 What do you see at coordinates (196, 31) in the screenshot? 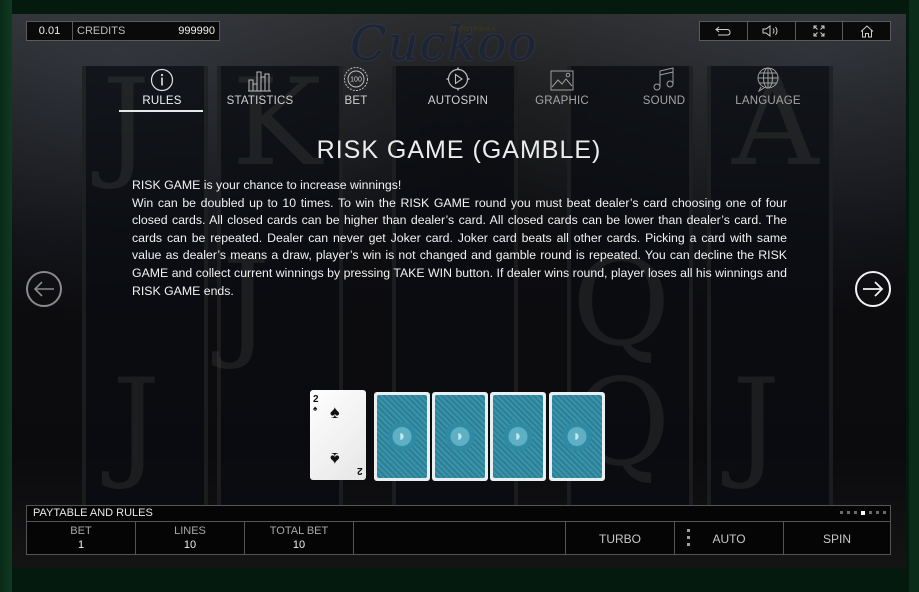
I see `credits-value: 999990` at bounding box center [196, 31].